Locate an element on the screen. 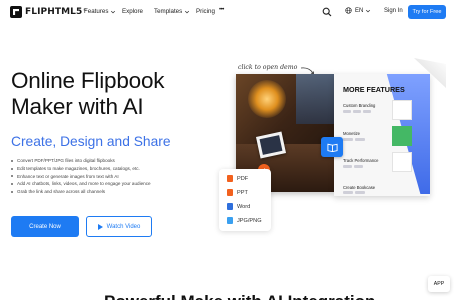 The height and width of the screenshot is (300, 456). click-to-open-demo-label: click to open demo is located at coordinates (268, 67).